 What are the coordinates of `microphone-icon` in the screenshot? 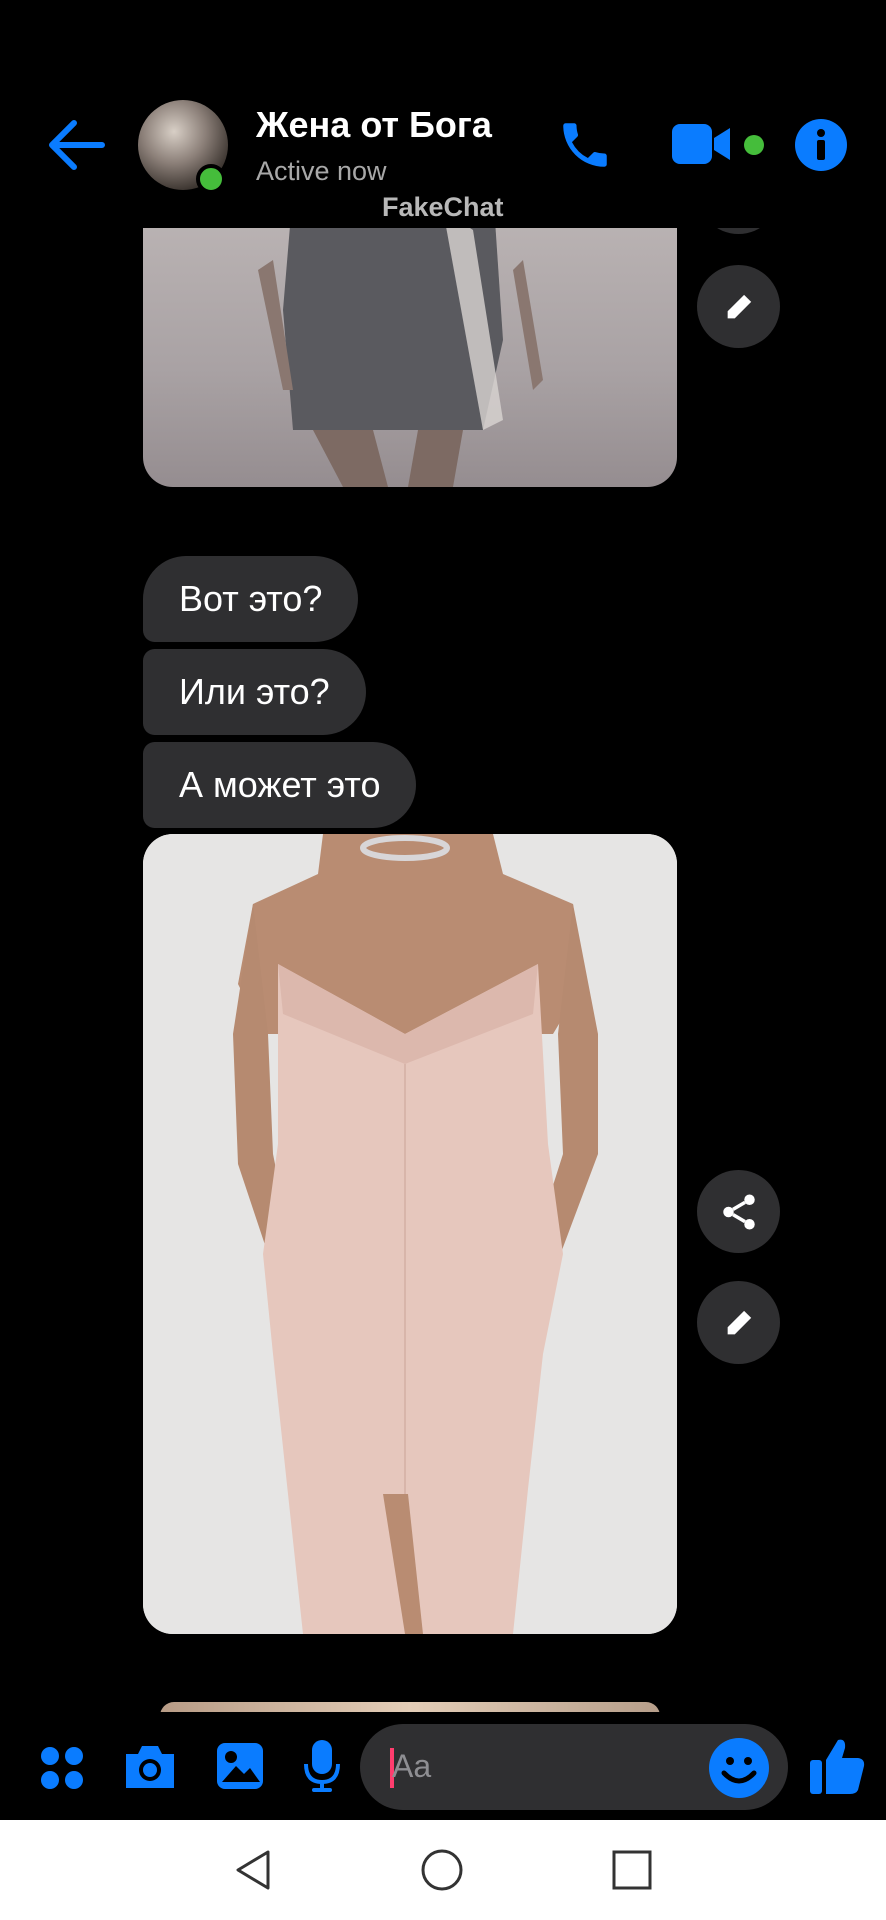 It's located at (322, 1766).